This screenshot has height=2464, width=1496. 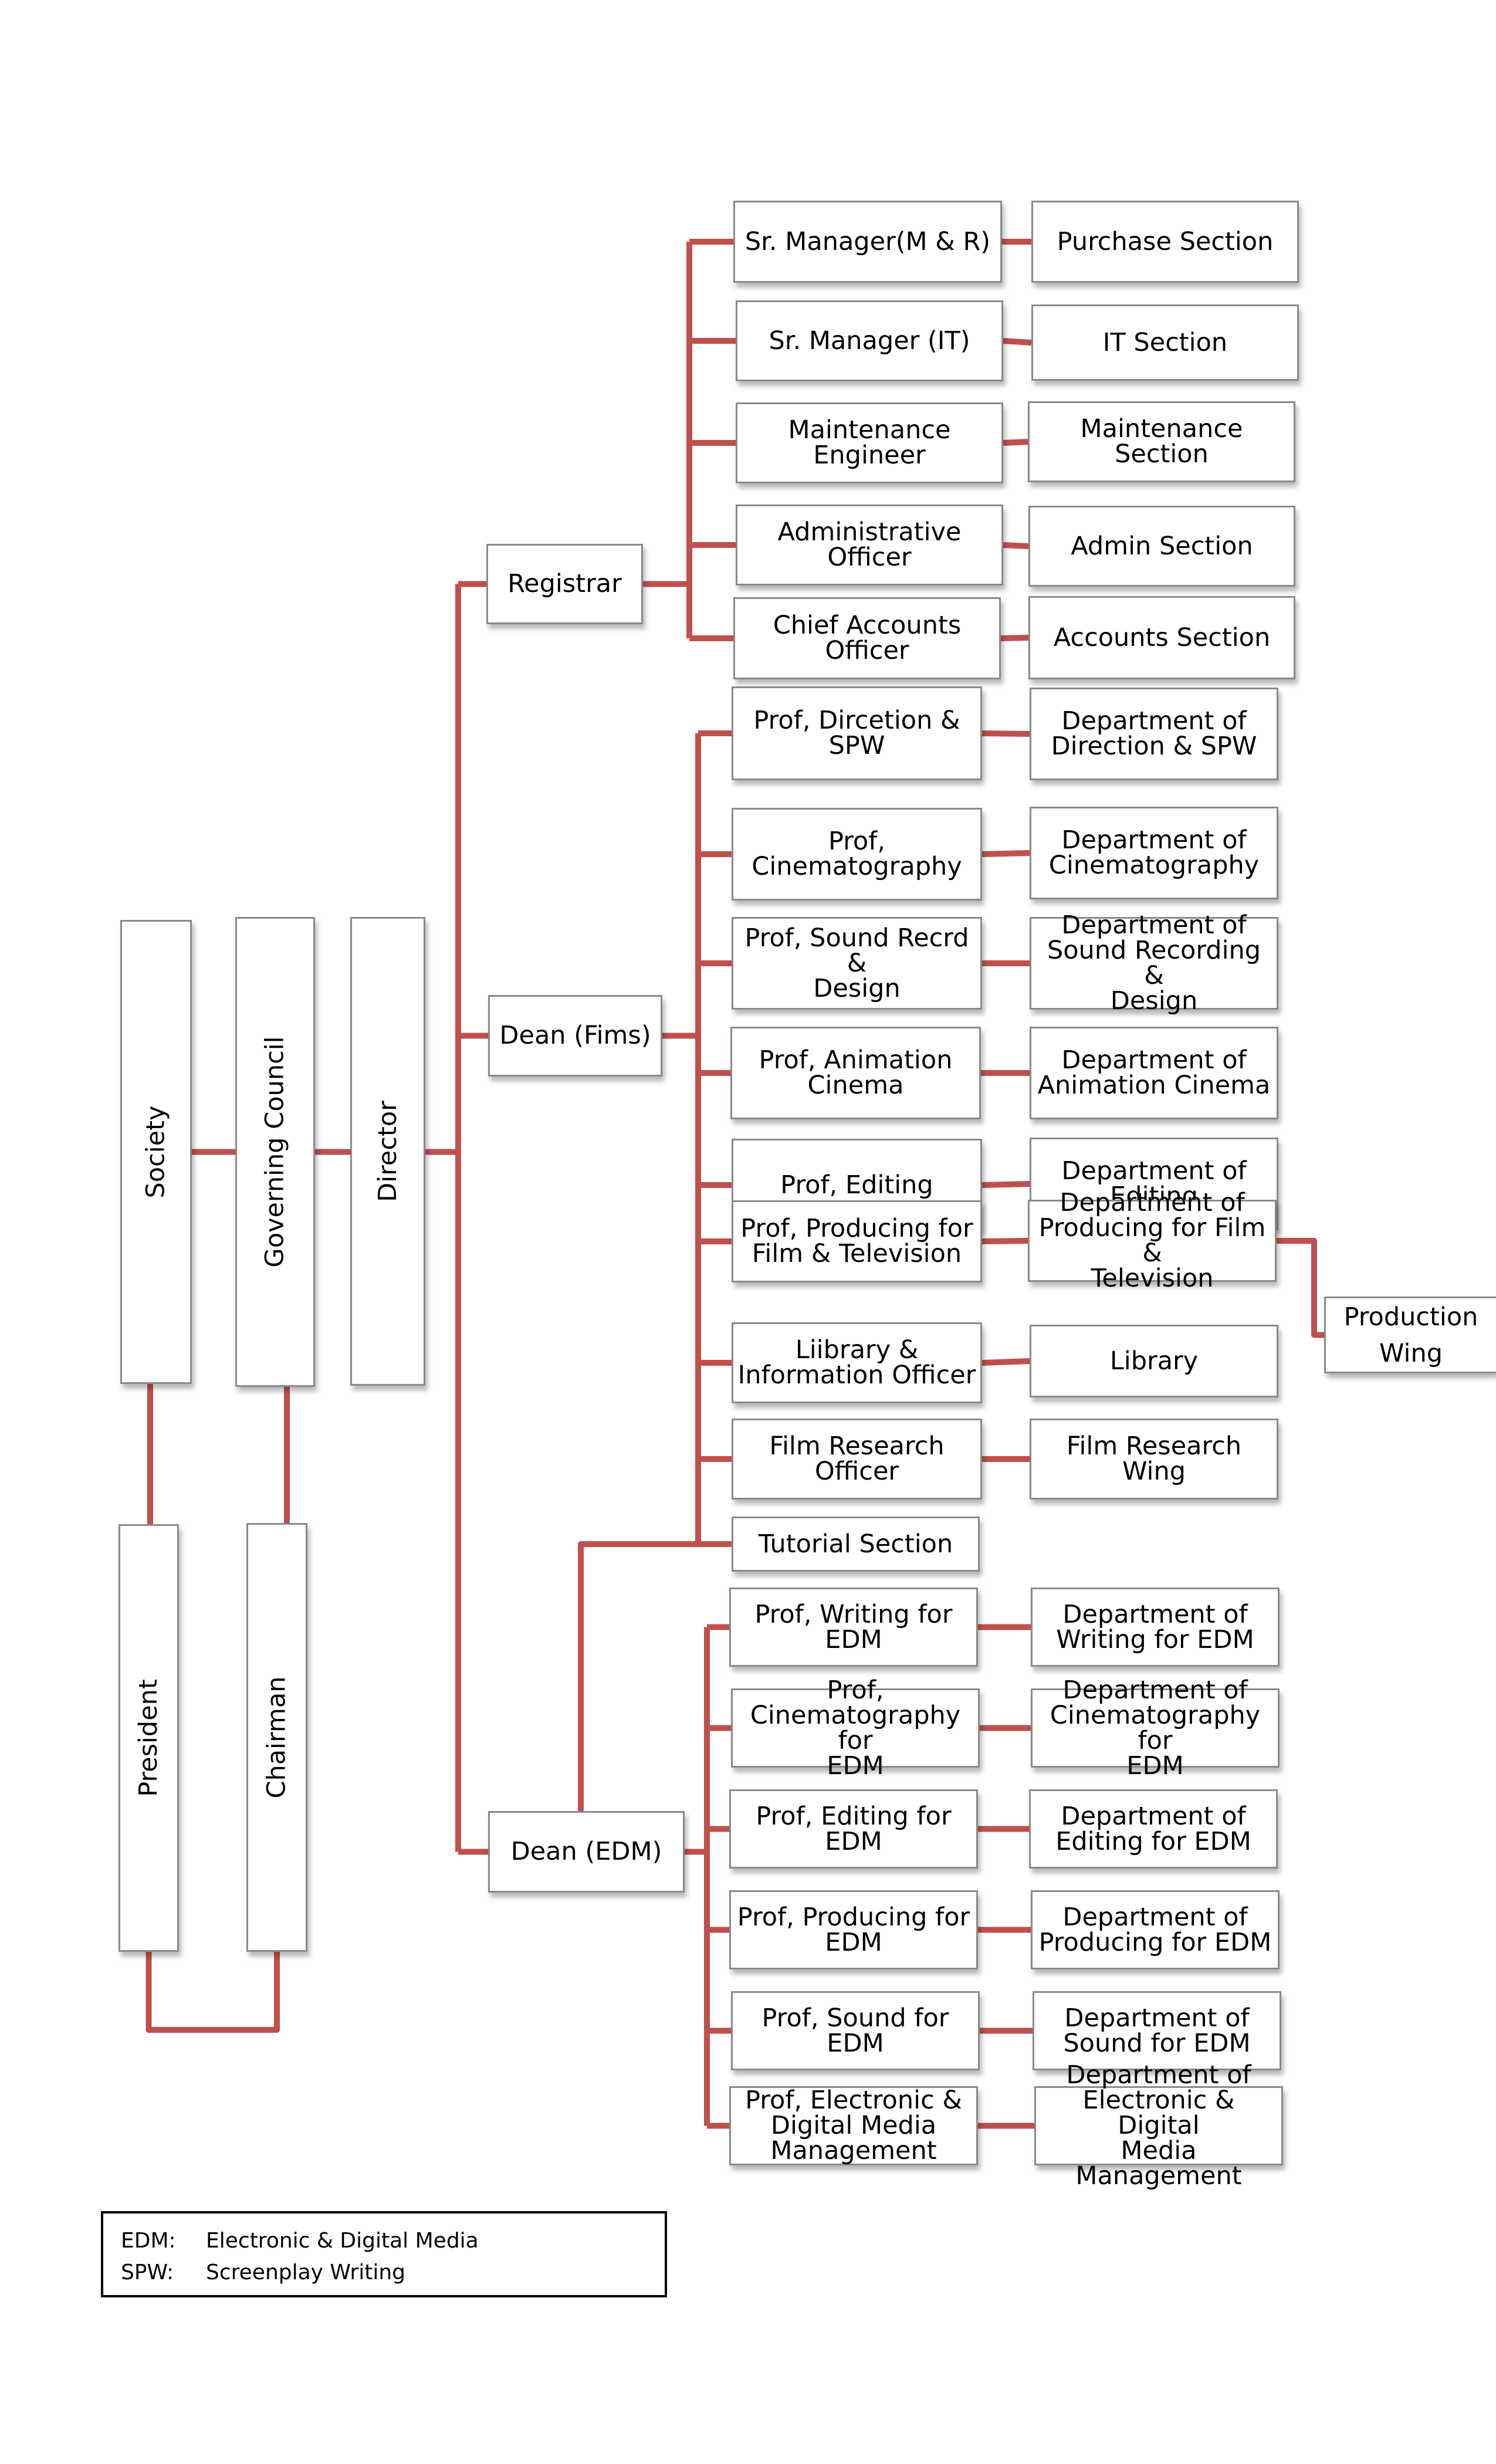 I want to click on legend-row: SPW: Screenplay Writing, so click(x=393, y=2273).